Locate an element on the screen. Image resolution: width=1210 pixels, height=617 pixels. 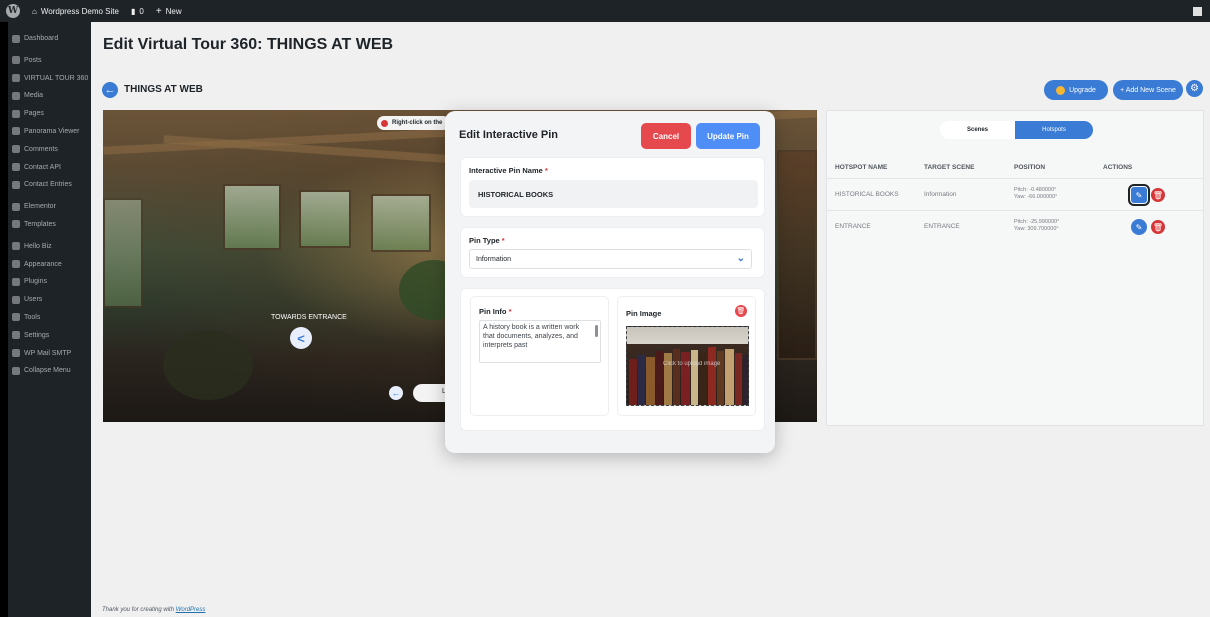
position-cell: Pitch: -25.990000° Yaw: 309.700000° is located at coordinates (1036, 226).